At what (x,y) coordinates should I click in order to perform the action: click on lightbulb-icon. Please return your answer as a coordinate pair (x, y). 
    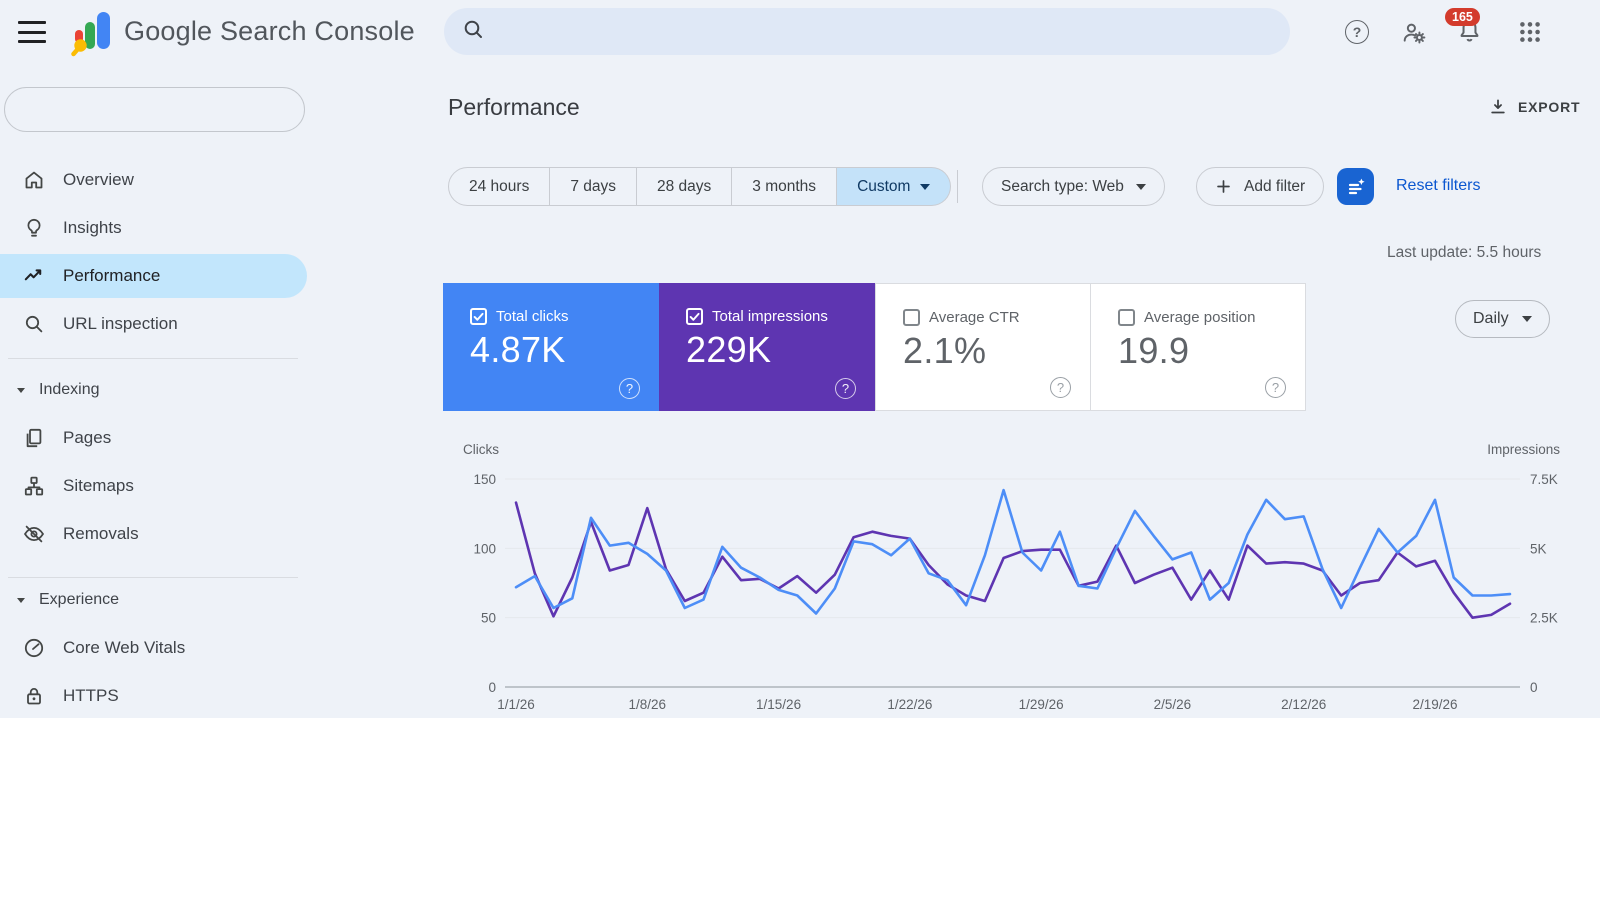
    Looking at the image, I should click on (34, 227).